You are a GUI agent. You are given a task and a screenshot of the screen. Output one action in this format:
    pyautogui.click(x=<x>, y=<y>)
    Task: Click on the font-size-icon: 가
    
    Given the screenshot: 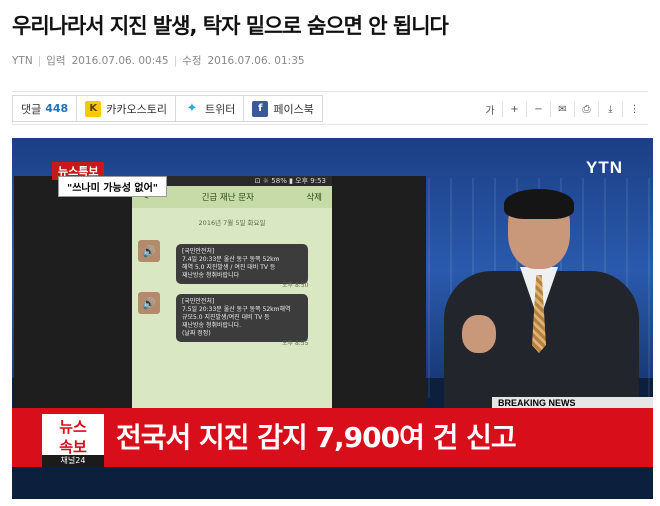 What is the action you would take?
    pyautogui.click(x=490, y=109)
    